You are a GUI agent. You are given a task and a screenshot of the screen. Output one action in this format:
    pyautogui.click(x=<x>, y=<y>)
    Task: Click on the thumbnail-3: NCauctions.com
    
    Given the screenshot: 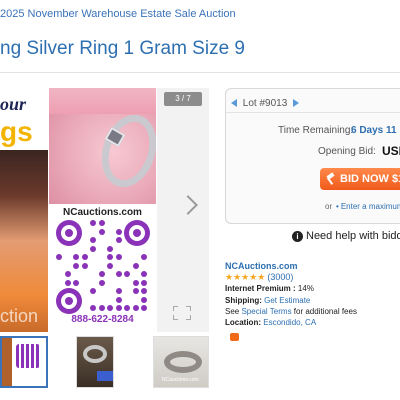 What is the action you would take?
    pyautogui.click(x=181, y=362)
    